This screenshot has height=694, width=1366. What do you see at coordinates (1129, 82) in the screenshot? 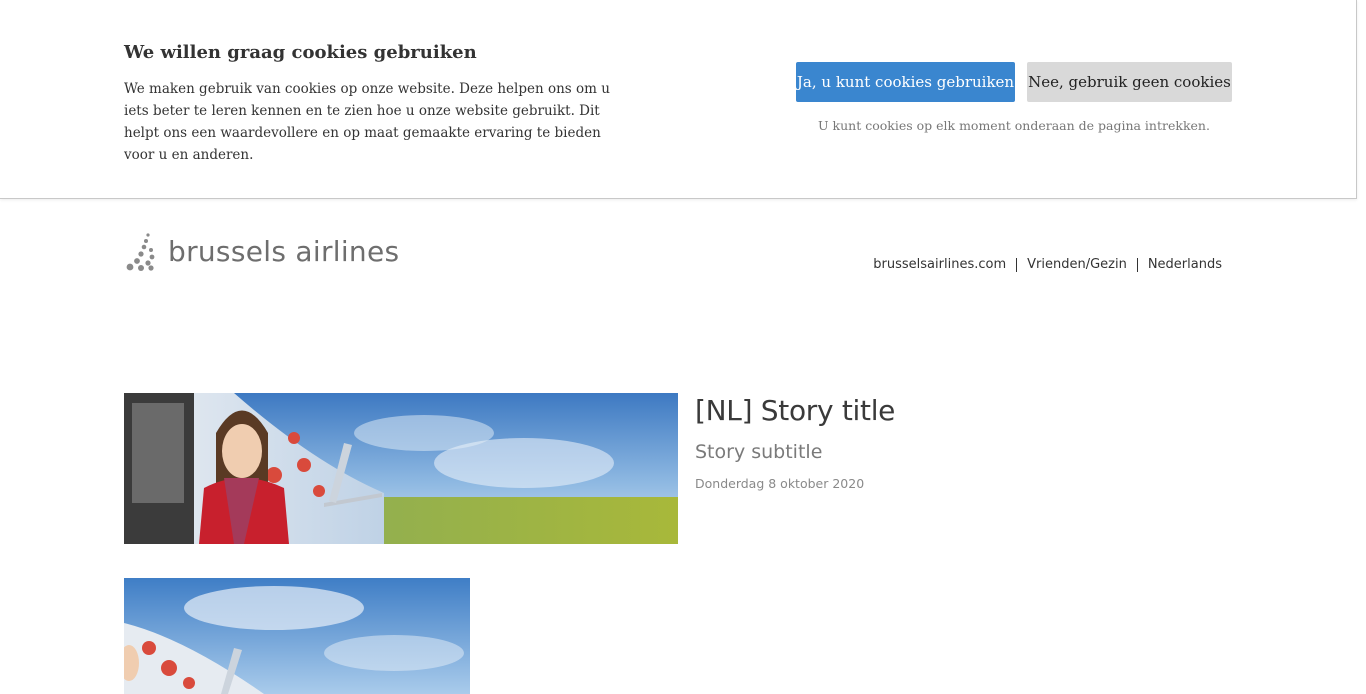
I see `decline-cookies-button: Nee, gebruik geen cookies` at bounding box center [1129, 82].